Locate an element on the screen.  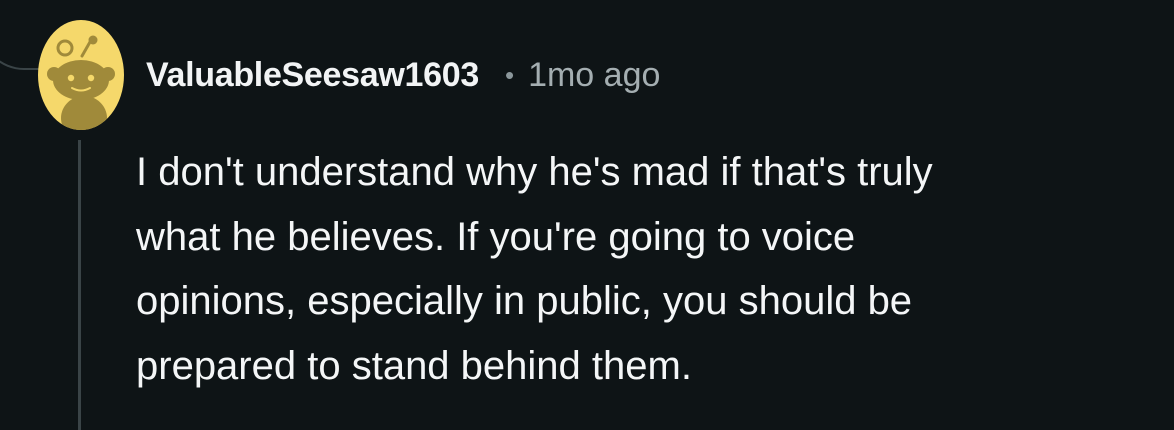
comment-timestamp: 1mo ago is located at coordinates (594, 75).